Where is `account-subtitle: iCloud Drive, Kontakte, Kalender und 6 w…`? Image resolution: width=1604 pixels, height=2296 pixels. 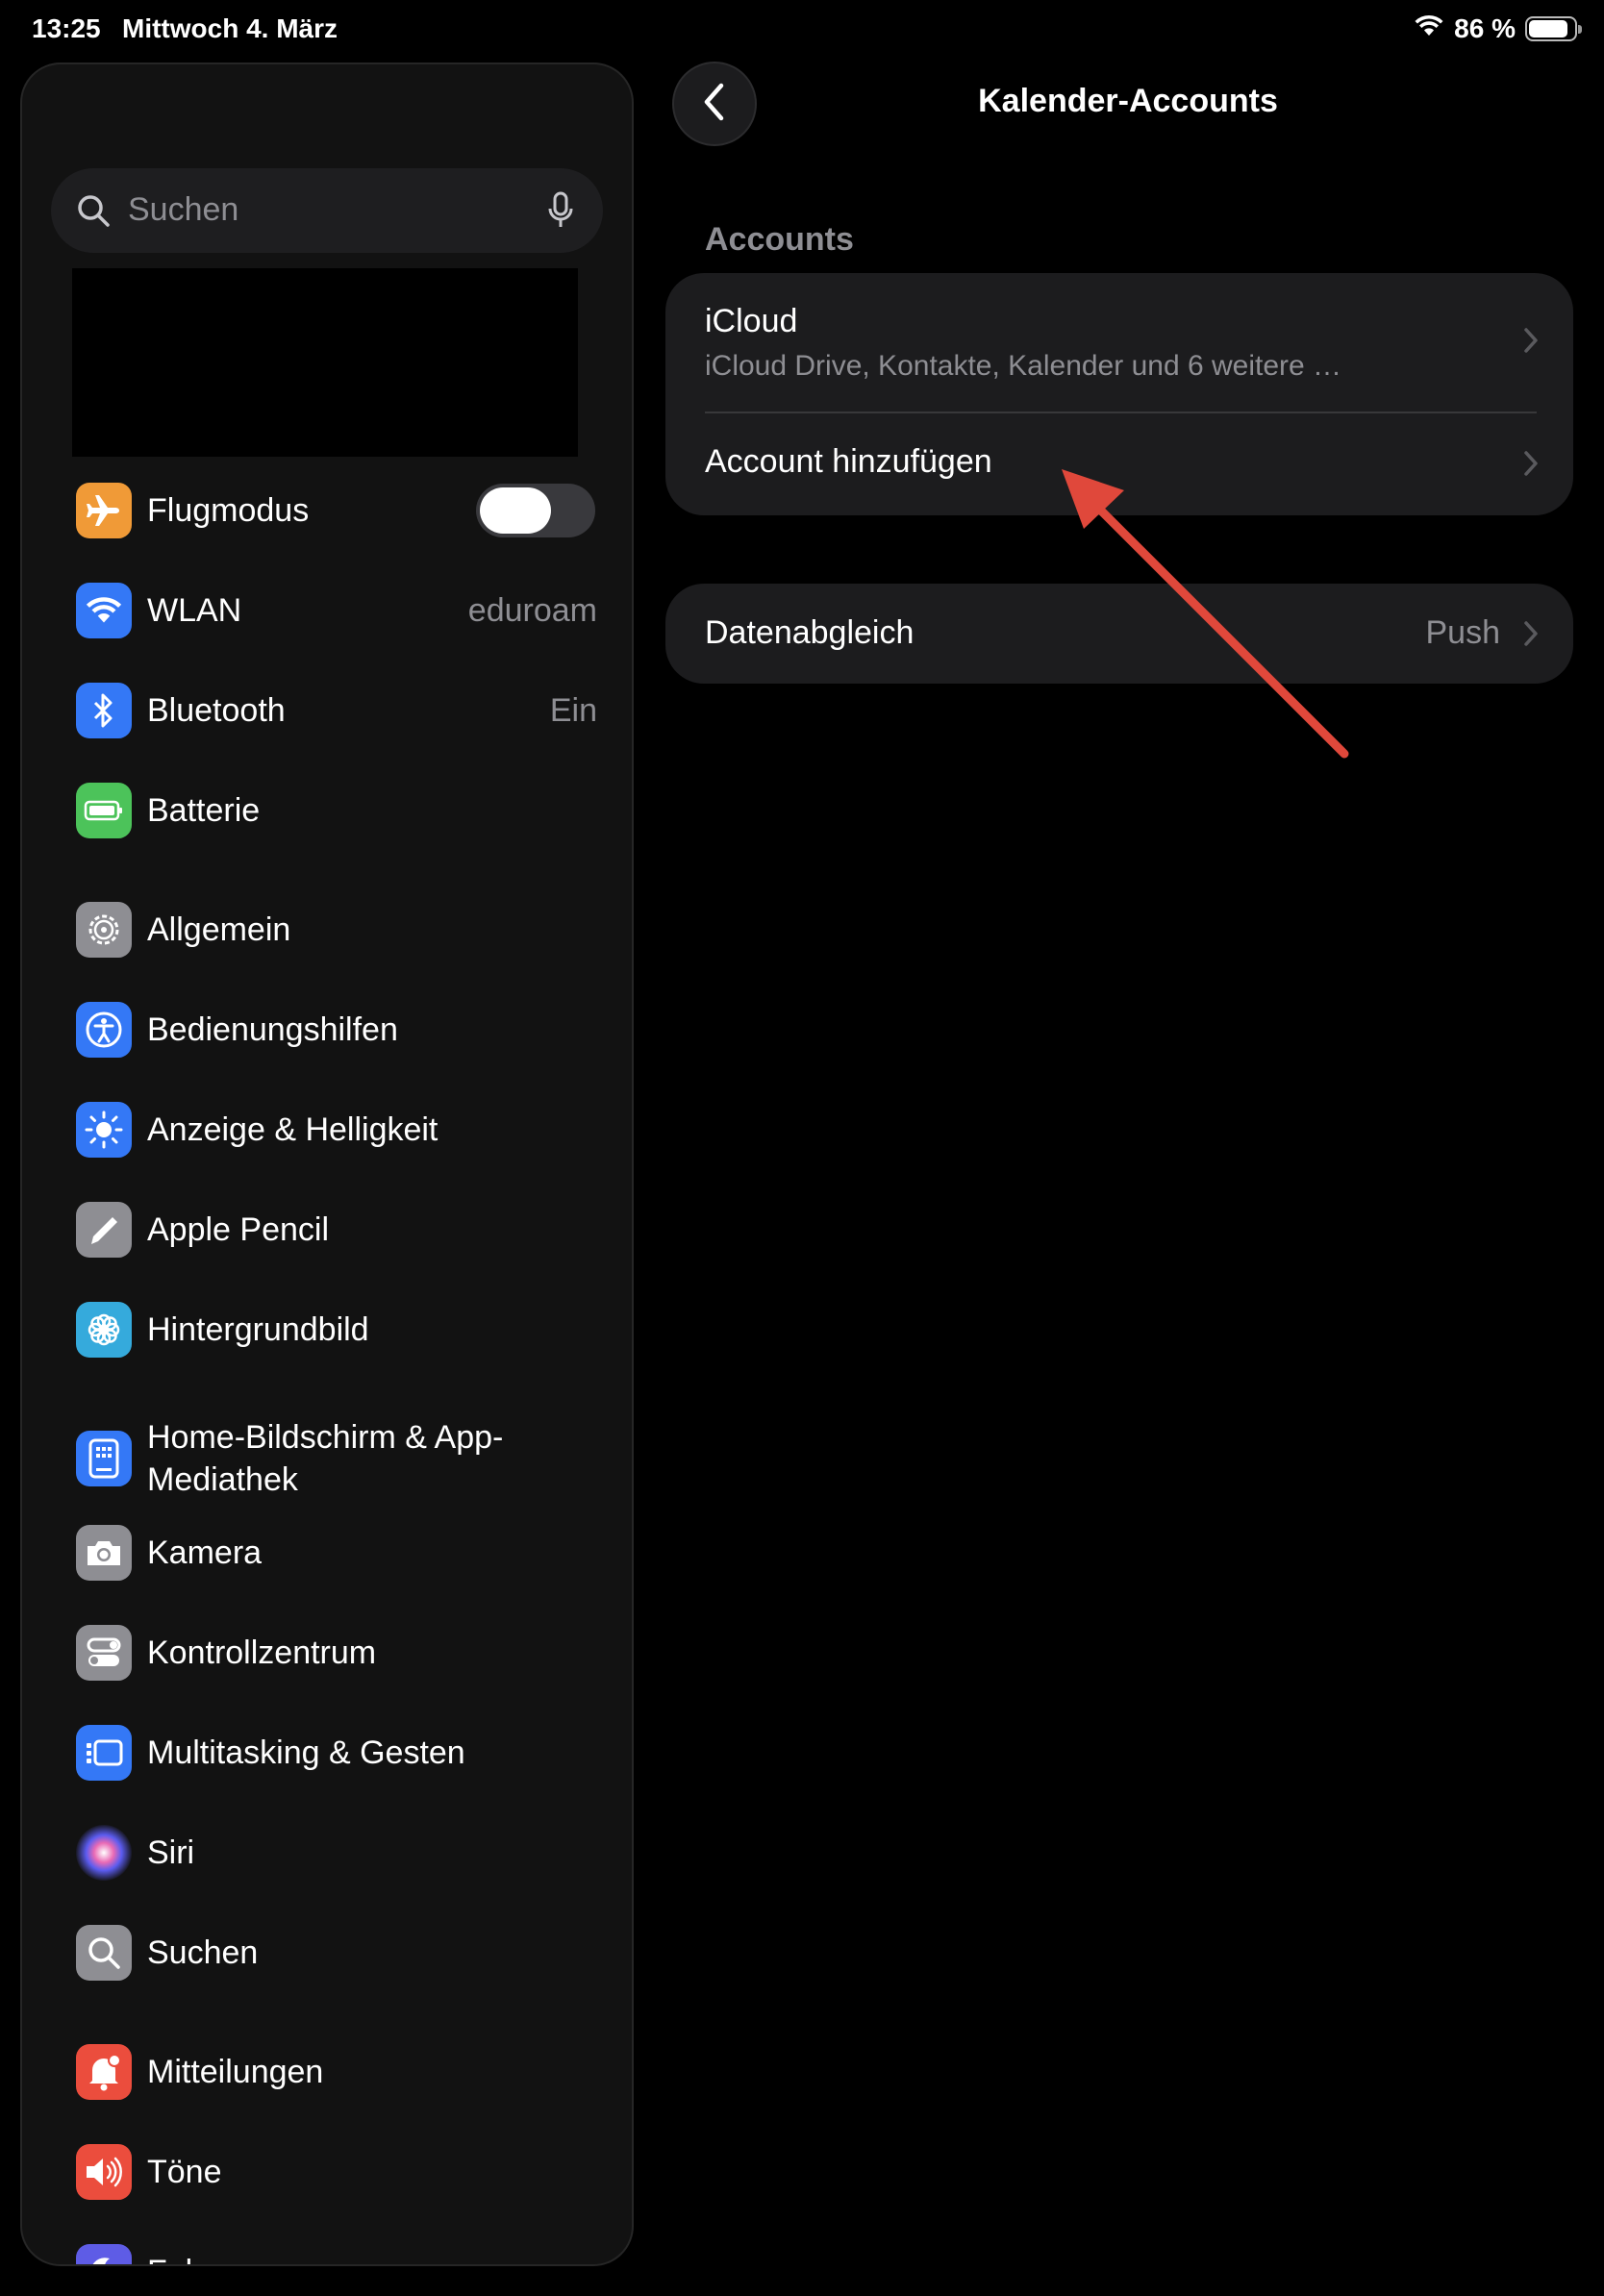
account-subtitle: iCloud Drive, Kontakte, Kalender und 6 w… is located at coordinates (1024, 366).